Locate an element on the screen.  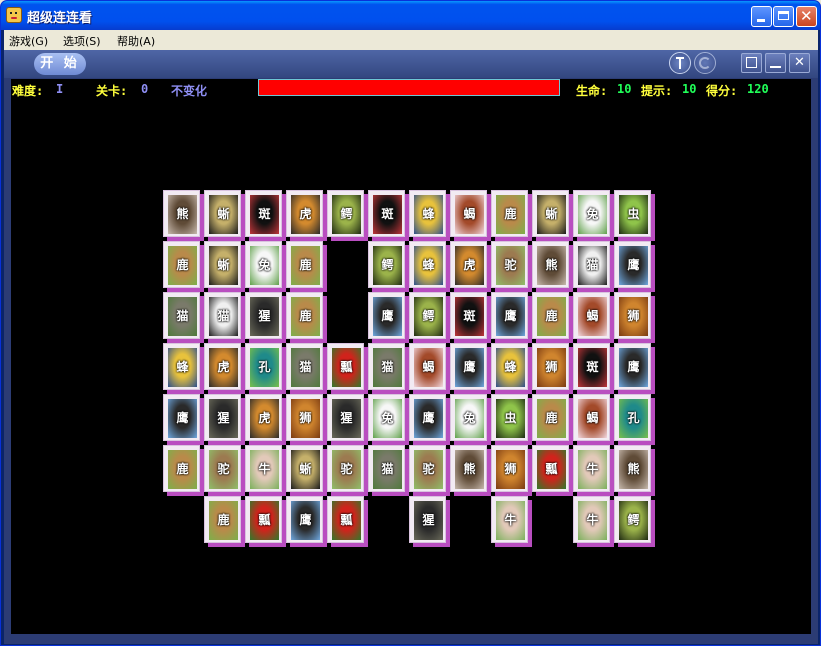
cat-icon: 猫 is located at coordinates (387, 367).